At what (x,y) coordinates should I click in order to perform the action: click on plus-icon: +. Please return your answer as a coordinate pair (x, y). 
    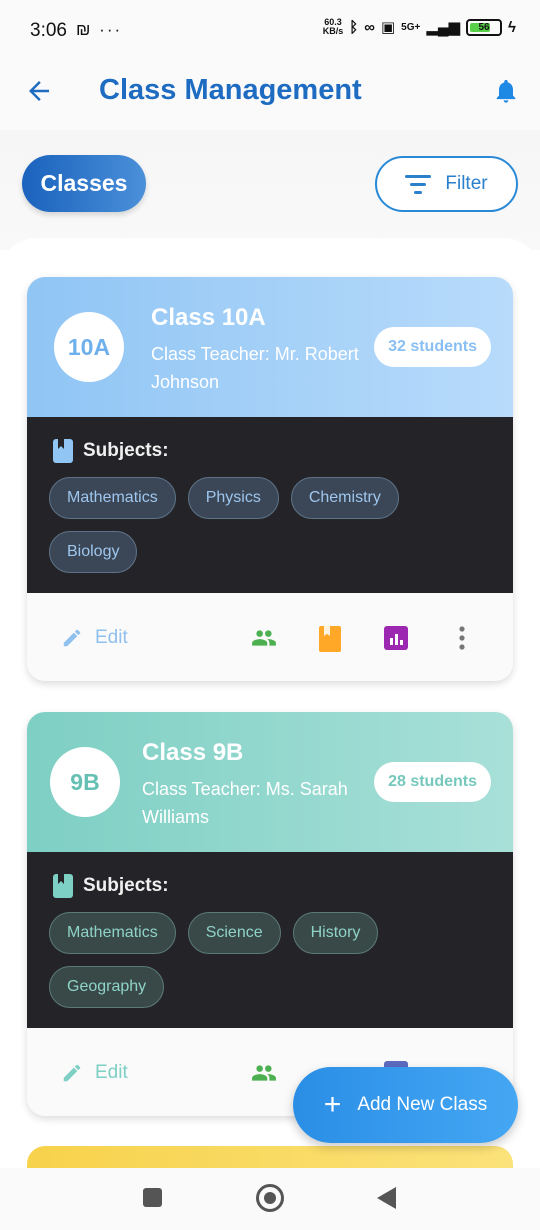
    Looking at the image, I should click on (332, 1104).